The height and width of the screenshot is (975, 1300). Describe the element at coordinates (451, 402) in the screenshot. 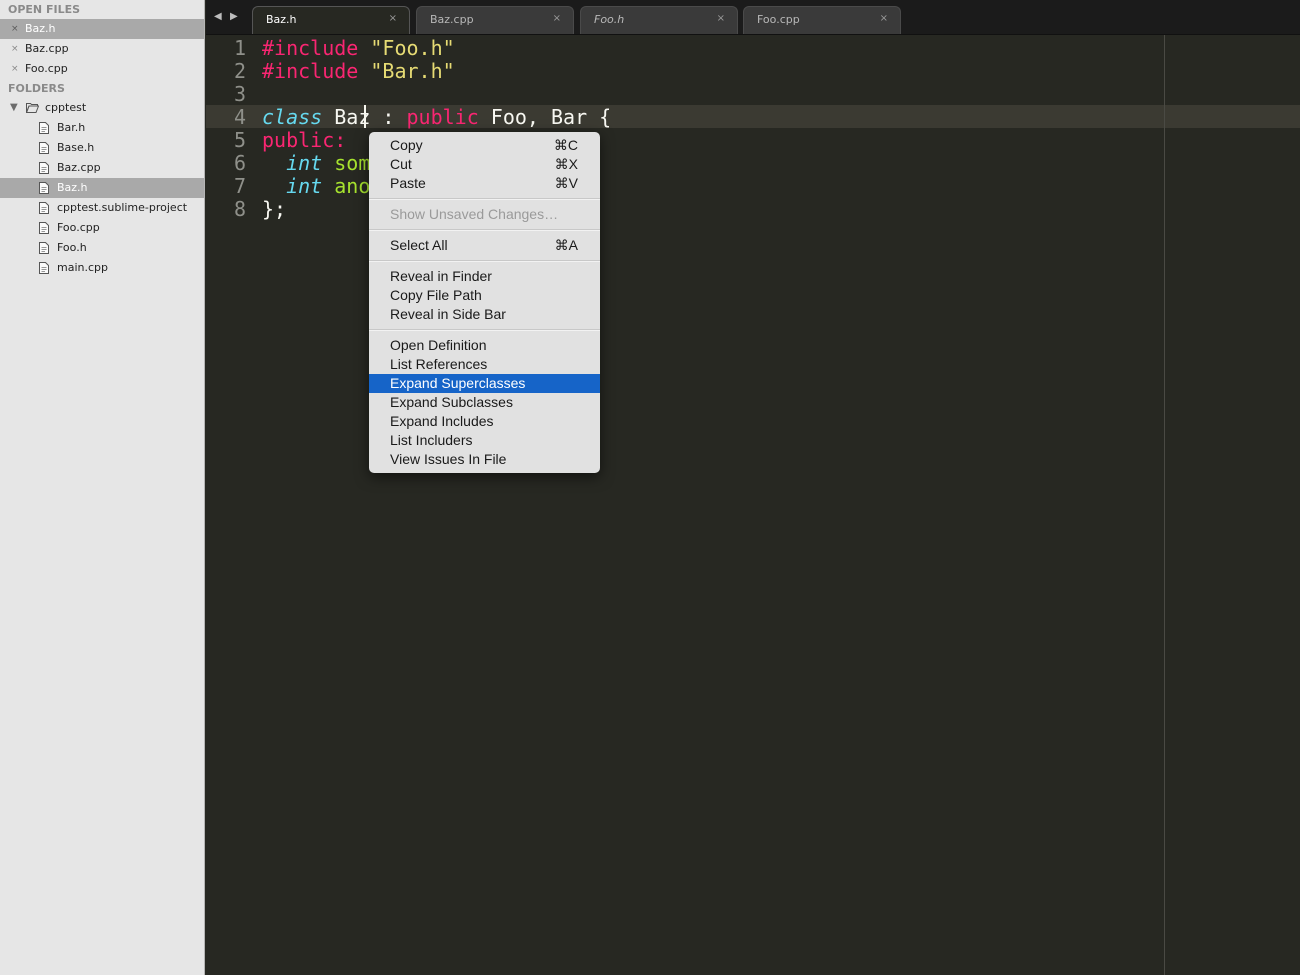

I see `menu-item-label: Expand Subclasses` at that location.